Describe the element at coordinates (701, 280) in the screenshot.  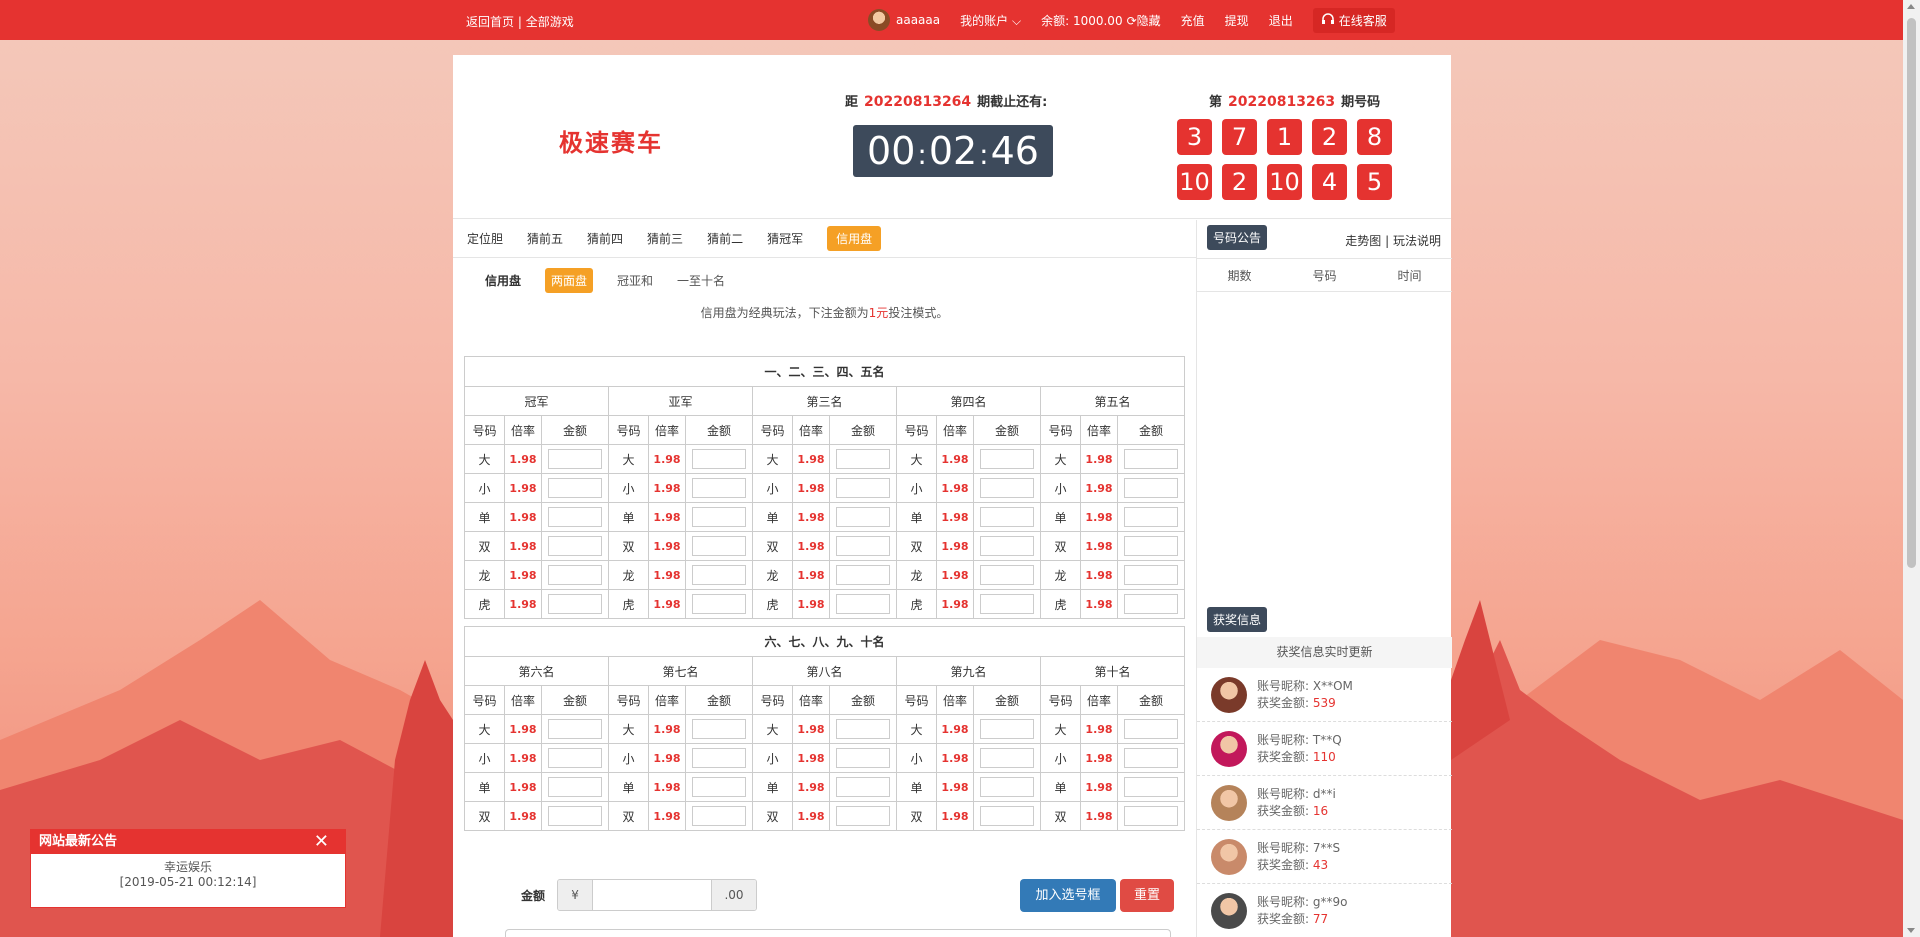
I see `subtab-one-to-ten: 一至十名` at that location.